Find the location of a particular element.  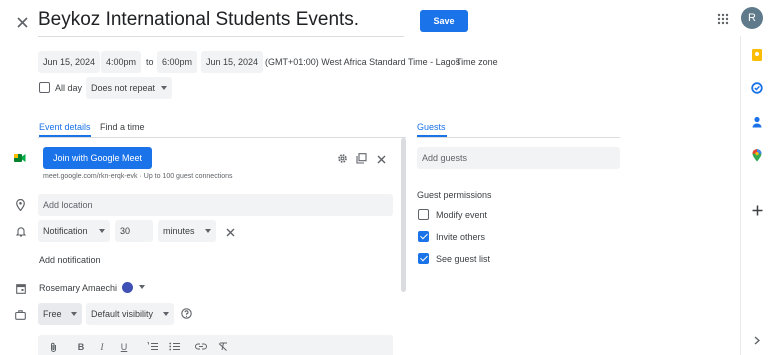

invite-others-label: Invite others is located at coordinates (461, 237).